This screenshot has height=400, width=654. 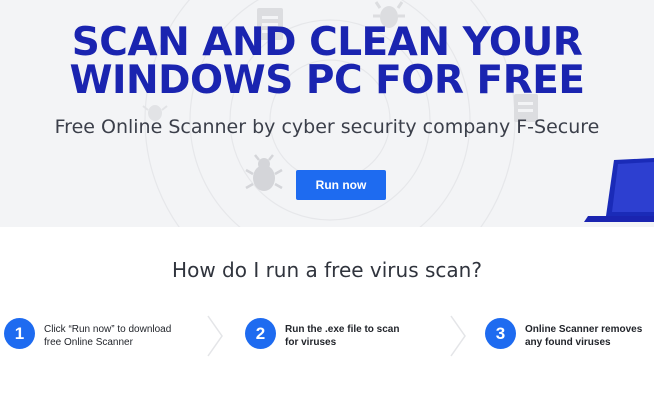 What do you see at coordinates (342, 336) in the screenshot?
I see `step-text: Run the .exe file to scan for viruses` at bounding box center [342, 336].